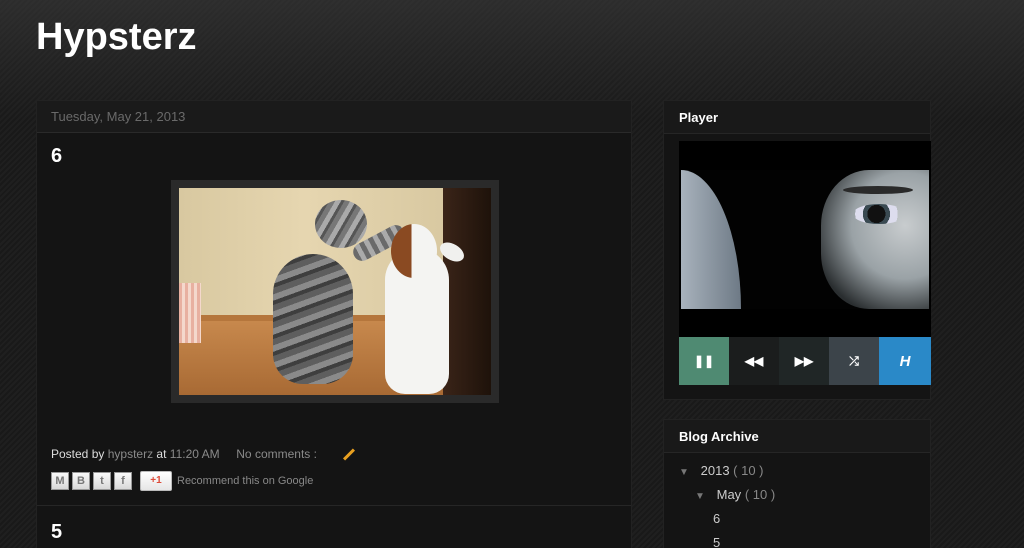 Image resolution: width=1024 pixels, height=548 pixels. Describe the element at coordinates (123, 481) in the screenshot. I see `facebook-share-button: f` at that location.